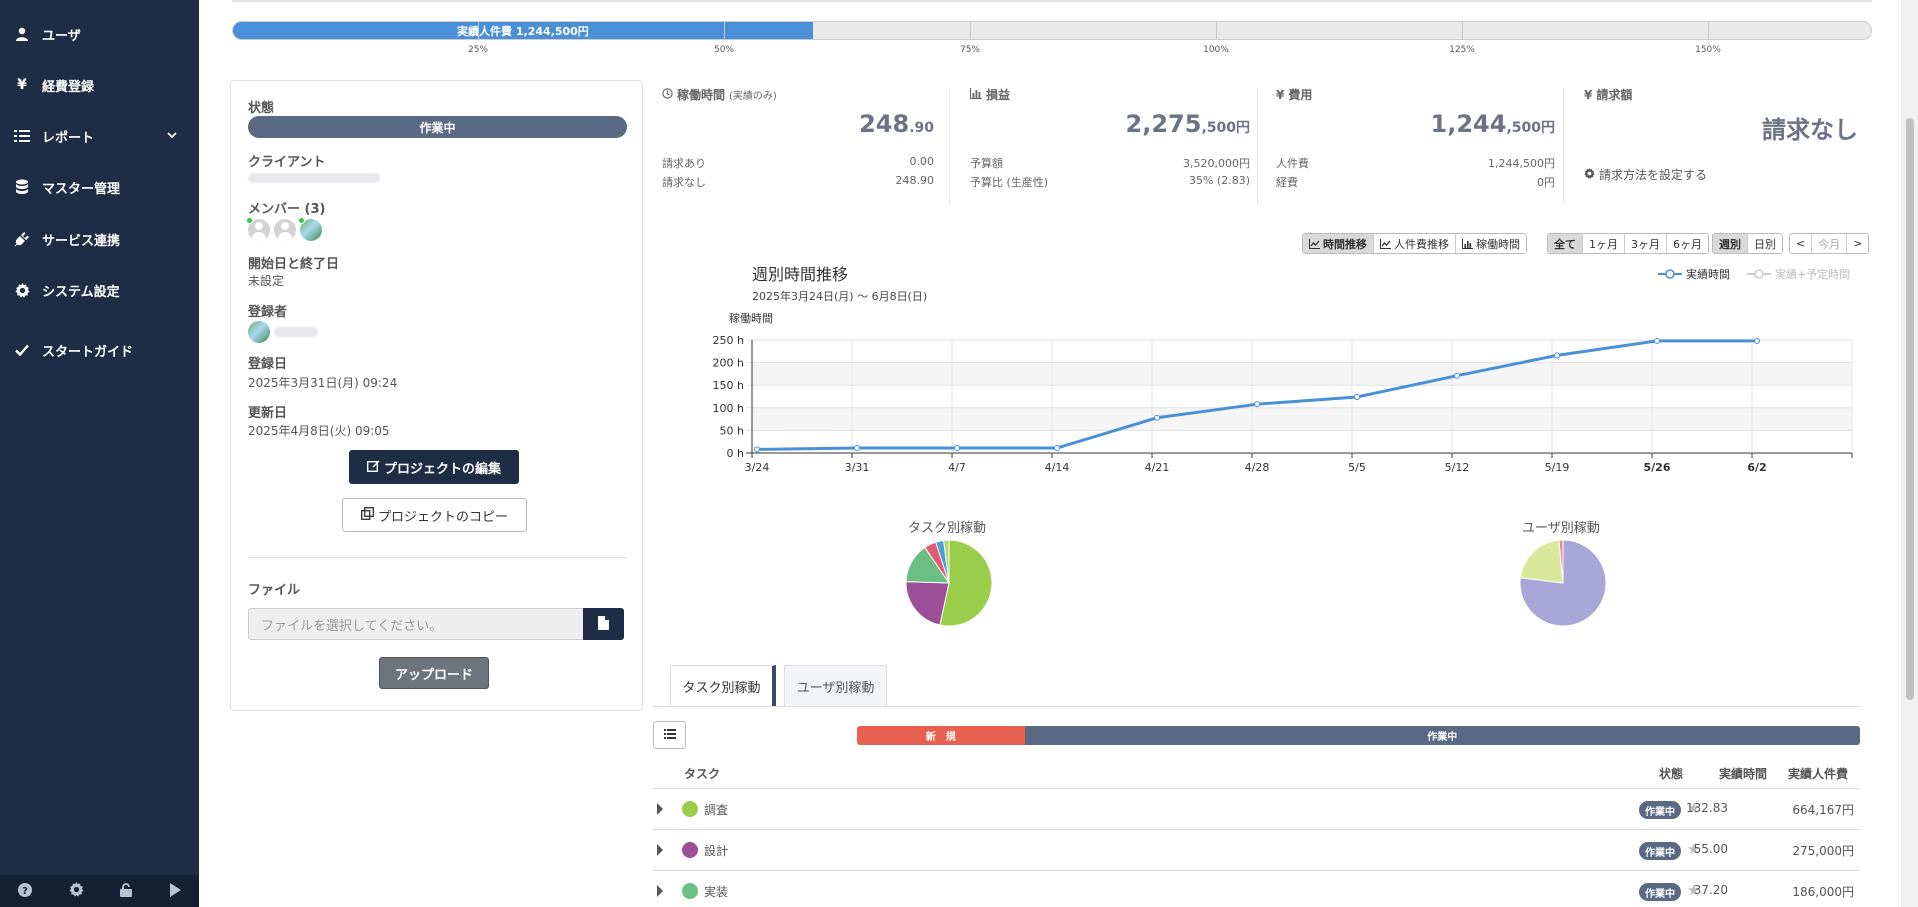  What do you see at coordinates (1256, 808) in the screenshot?
I see `table-row: 調査 作業中 ★ 132.83 664,167円` at bounding box center [1256, 808].